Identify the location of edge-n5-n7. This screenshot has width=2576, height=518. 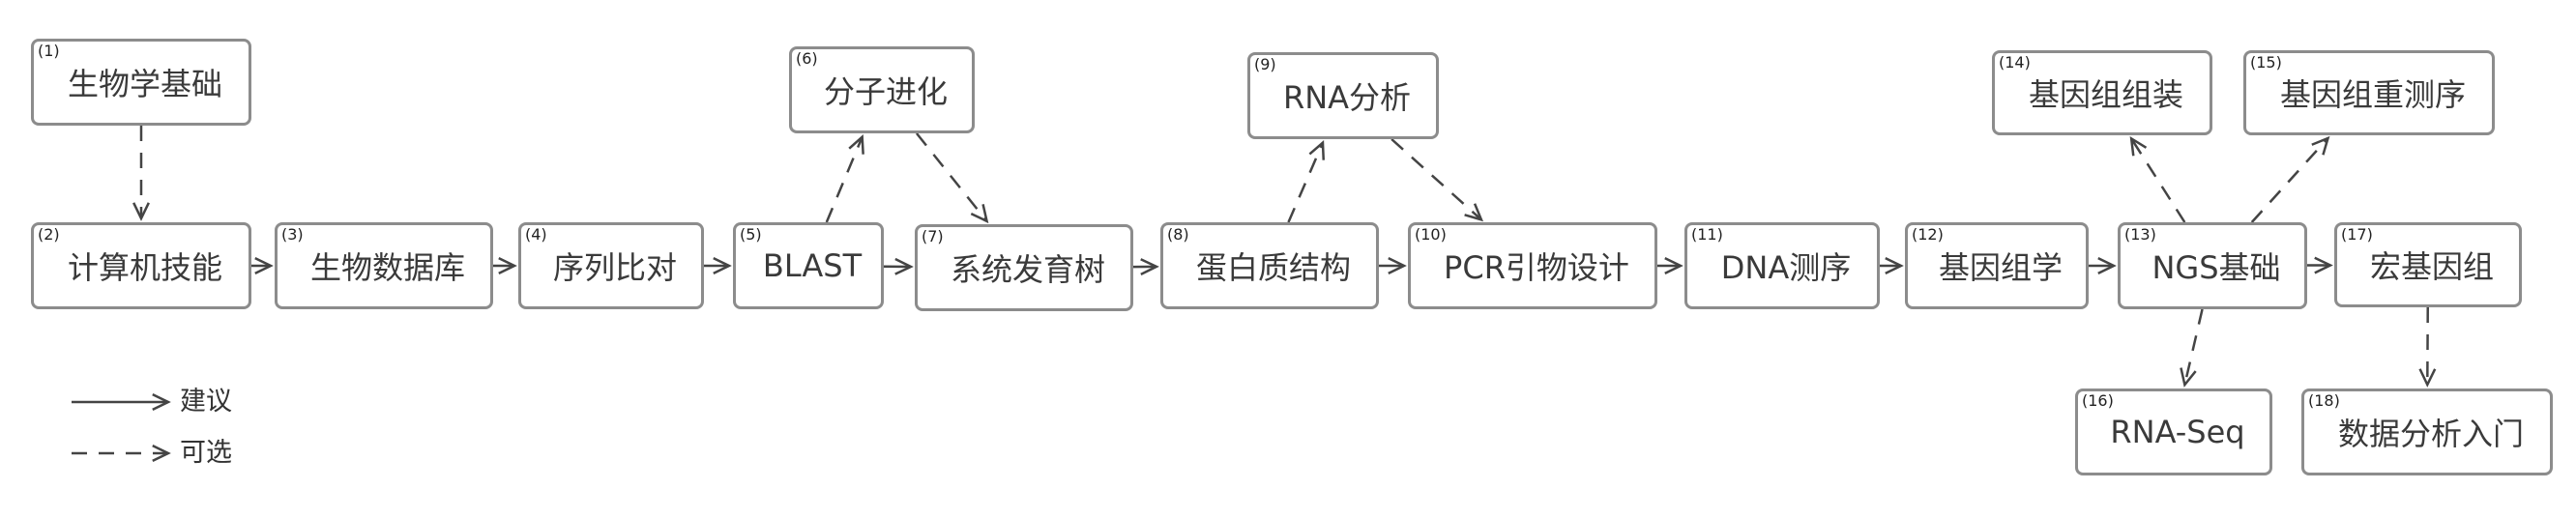
(898, 266).